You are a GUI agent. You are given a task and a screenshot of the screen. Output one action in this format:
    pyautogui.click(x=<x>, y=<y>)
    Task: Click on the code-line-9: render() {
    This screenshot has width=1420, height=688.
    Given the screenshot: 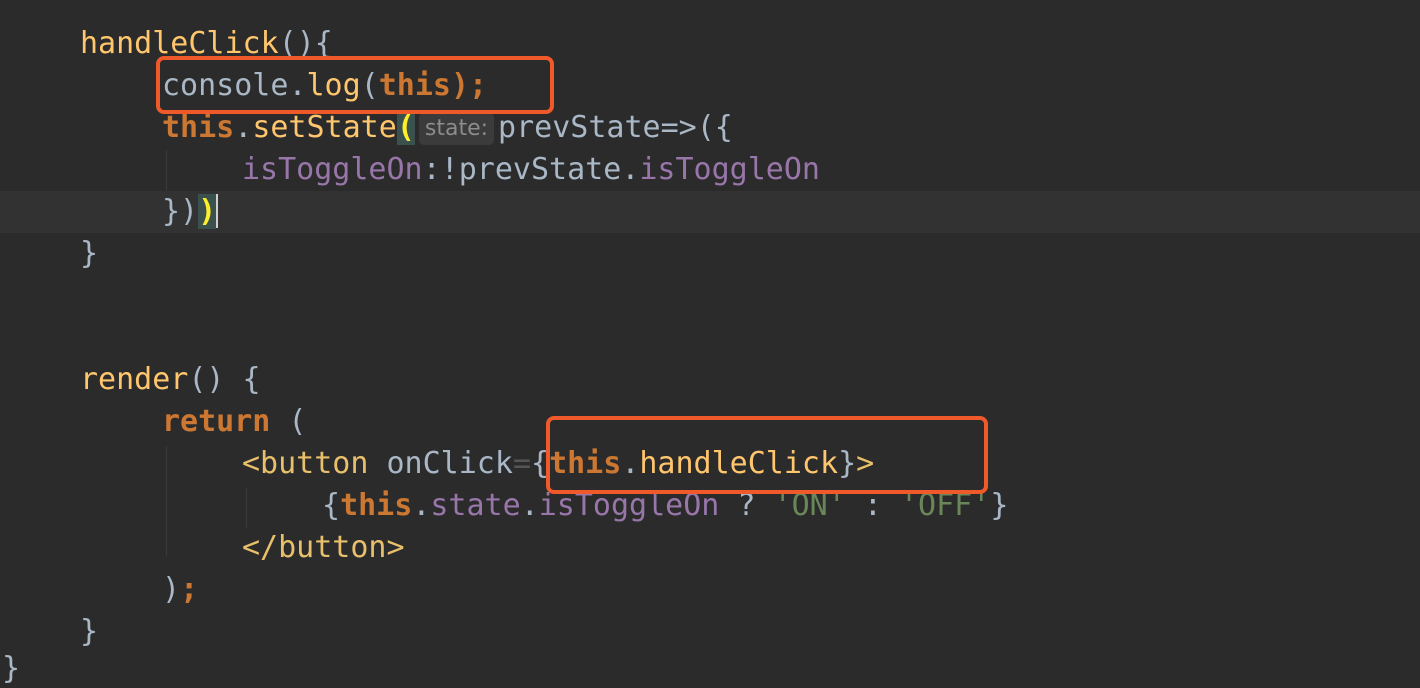 What is the action you would take?
    pyautogui.click(x=710, y=380)
    